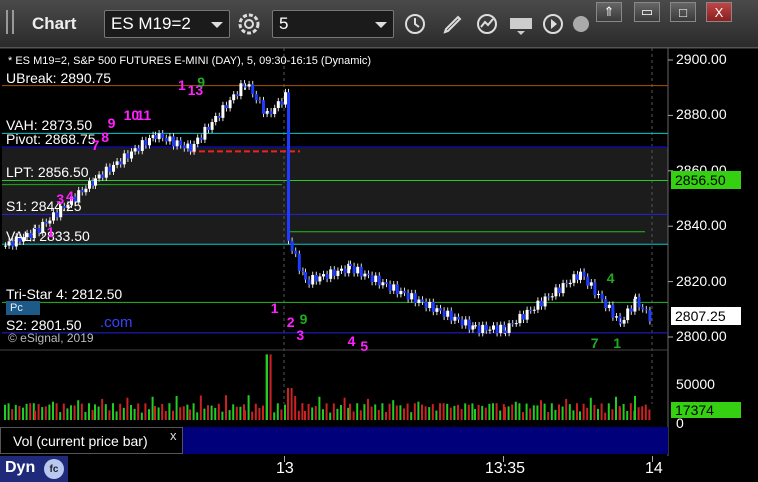  I want to click on maximize-button: □, so click(683, 12).